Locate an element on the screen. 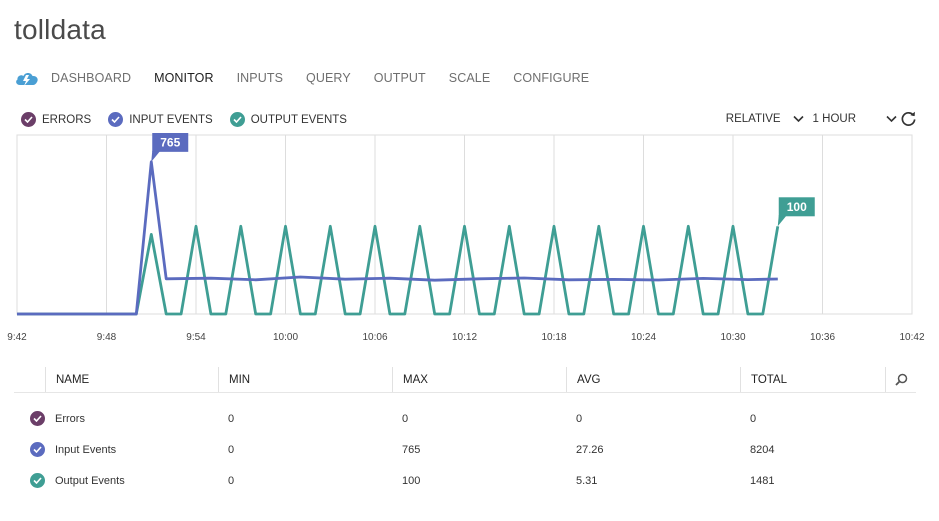 Image resolution: width=939 pixels, height=521 pixels. table-header: NAME MIN MAX AVG TOTAL is located at coordinates (465, 380).